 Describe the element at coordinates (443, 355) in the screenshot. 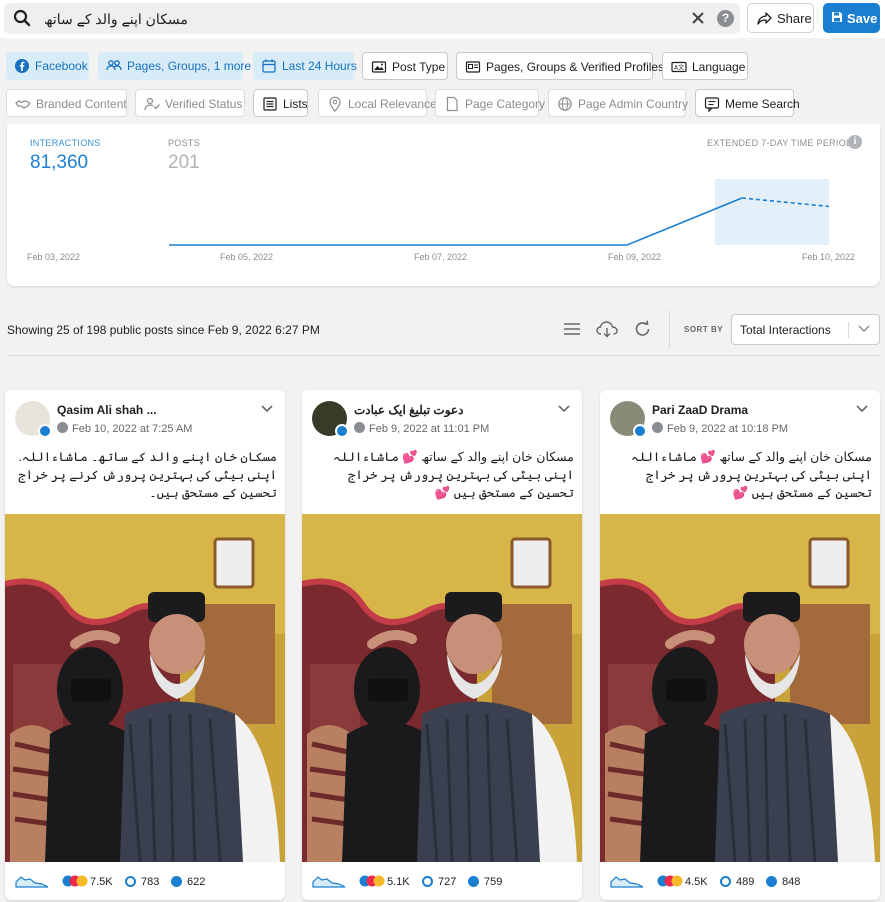

I see `divider` at that location.